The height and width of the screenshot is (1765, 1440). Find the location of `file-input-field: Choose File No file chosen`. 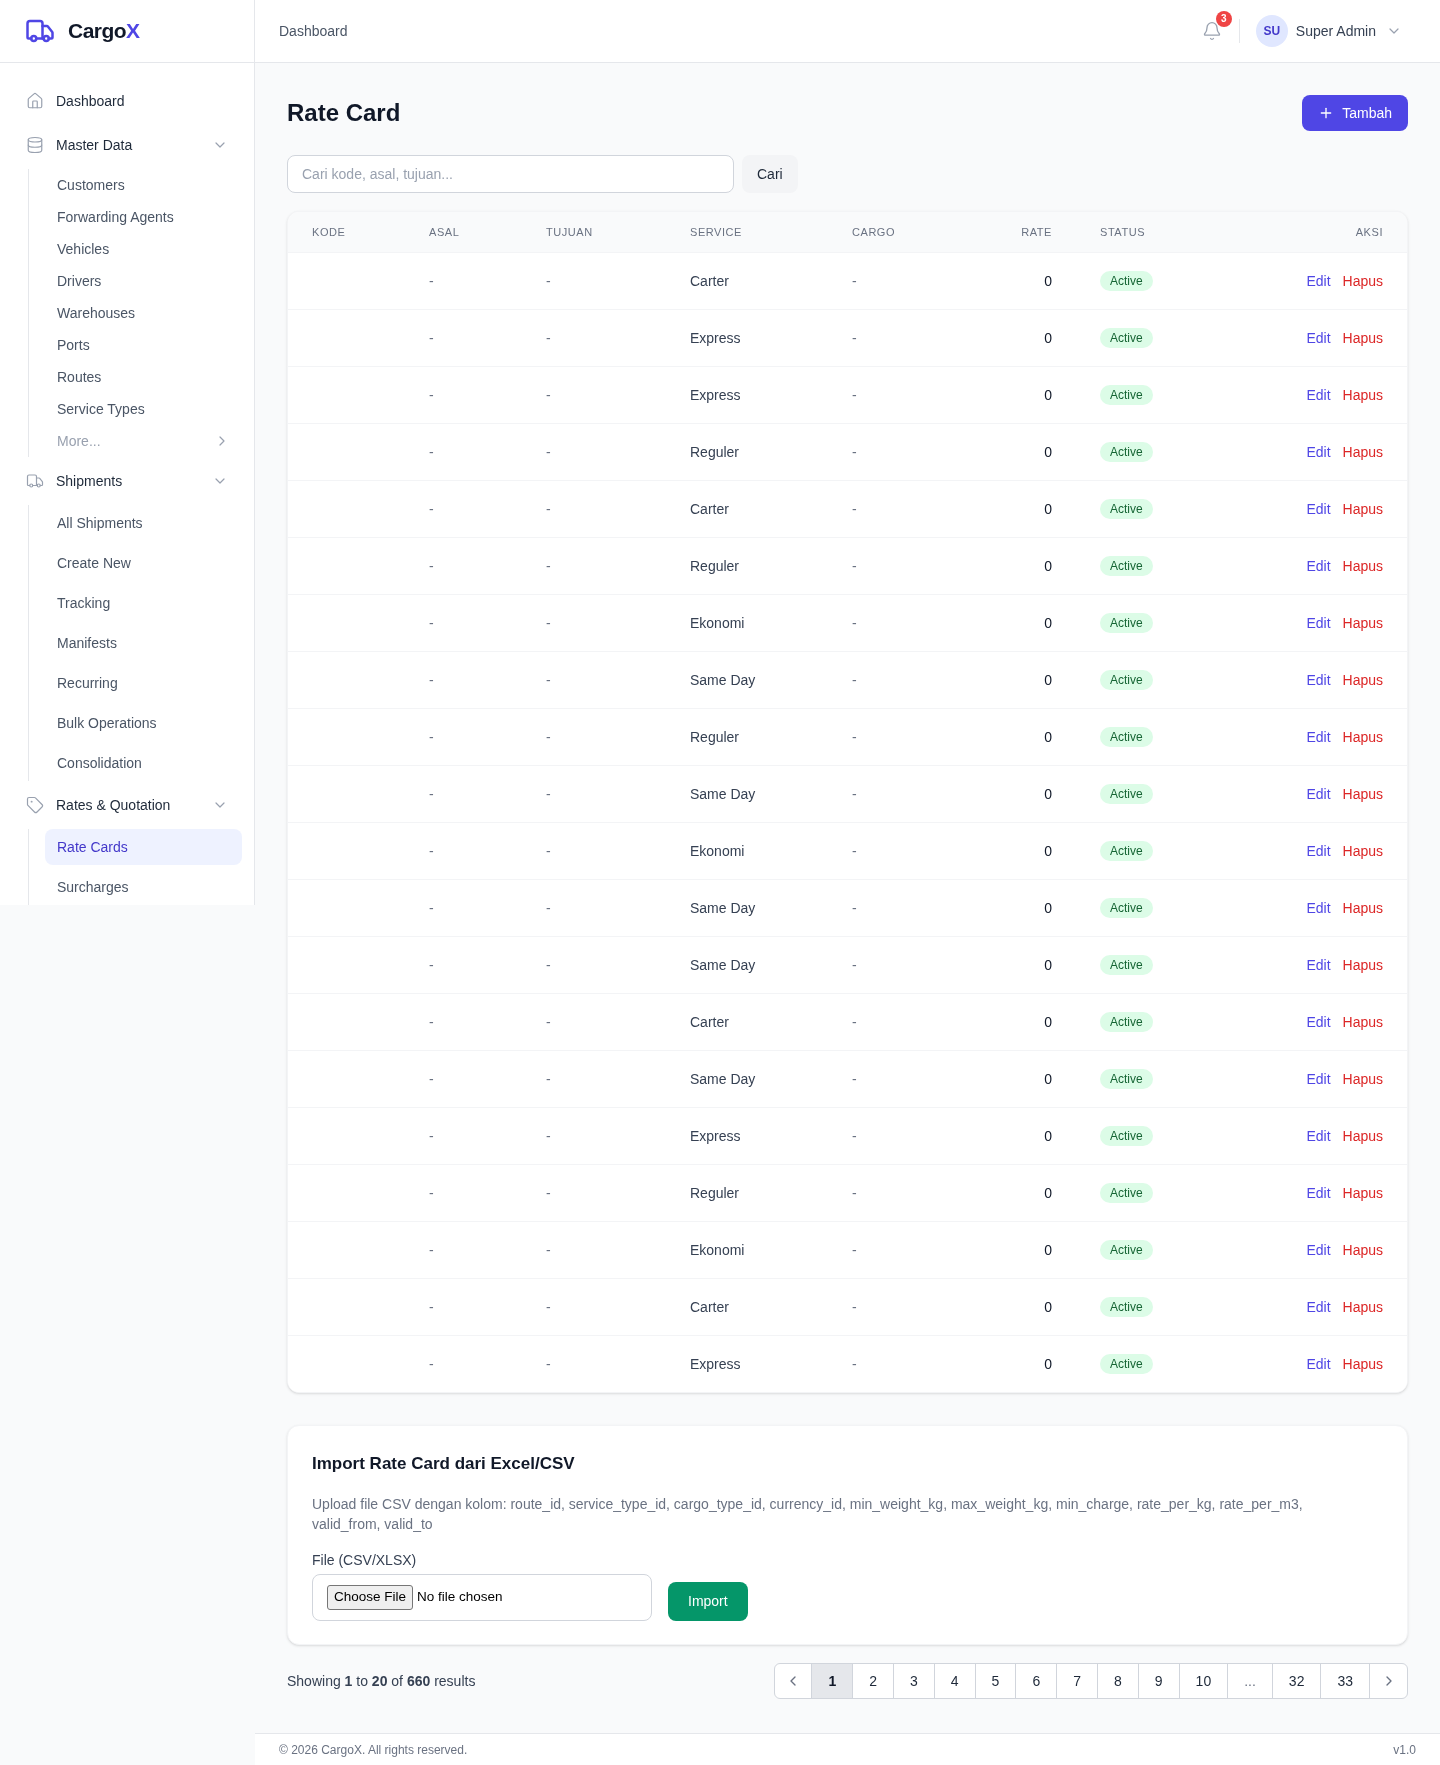

file-input-field: Choose File No file chosen is located at coordinates (482, 1597).